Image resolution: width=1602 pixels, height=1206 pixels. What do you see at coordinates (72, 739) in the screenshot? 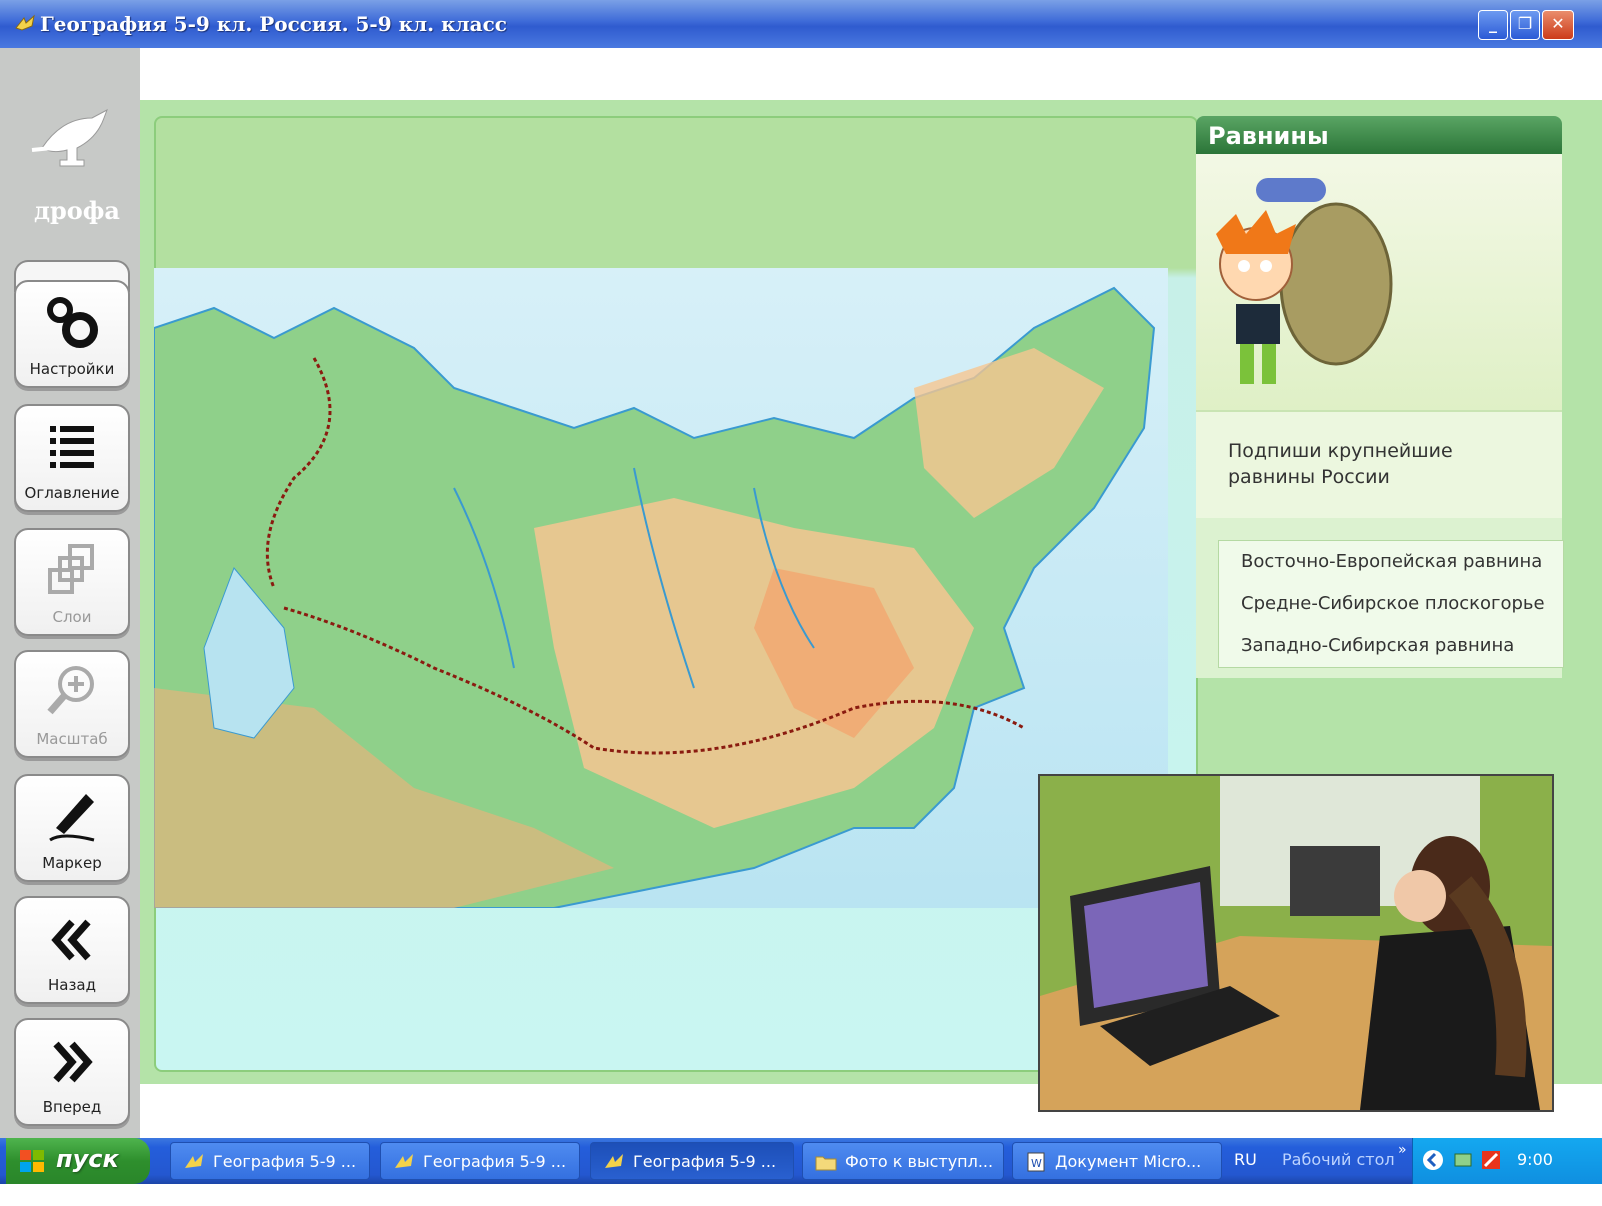
I see `zoom-label: Масштаб` at bounding box center [72, 739].